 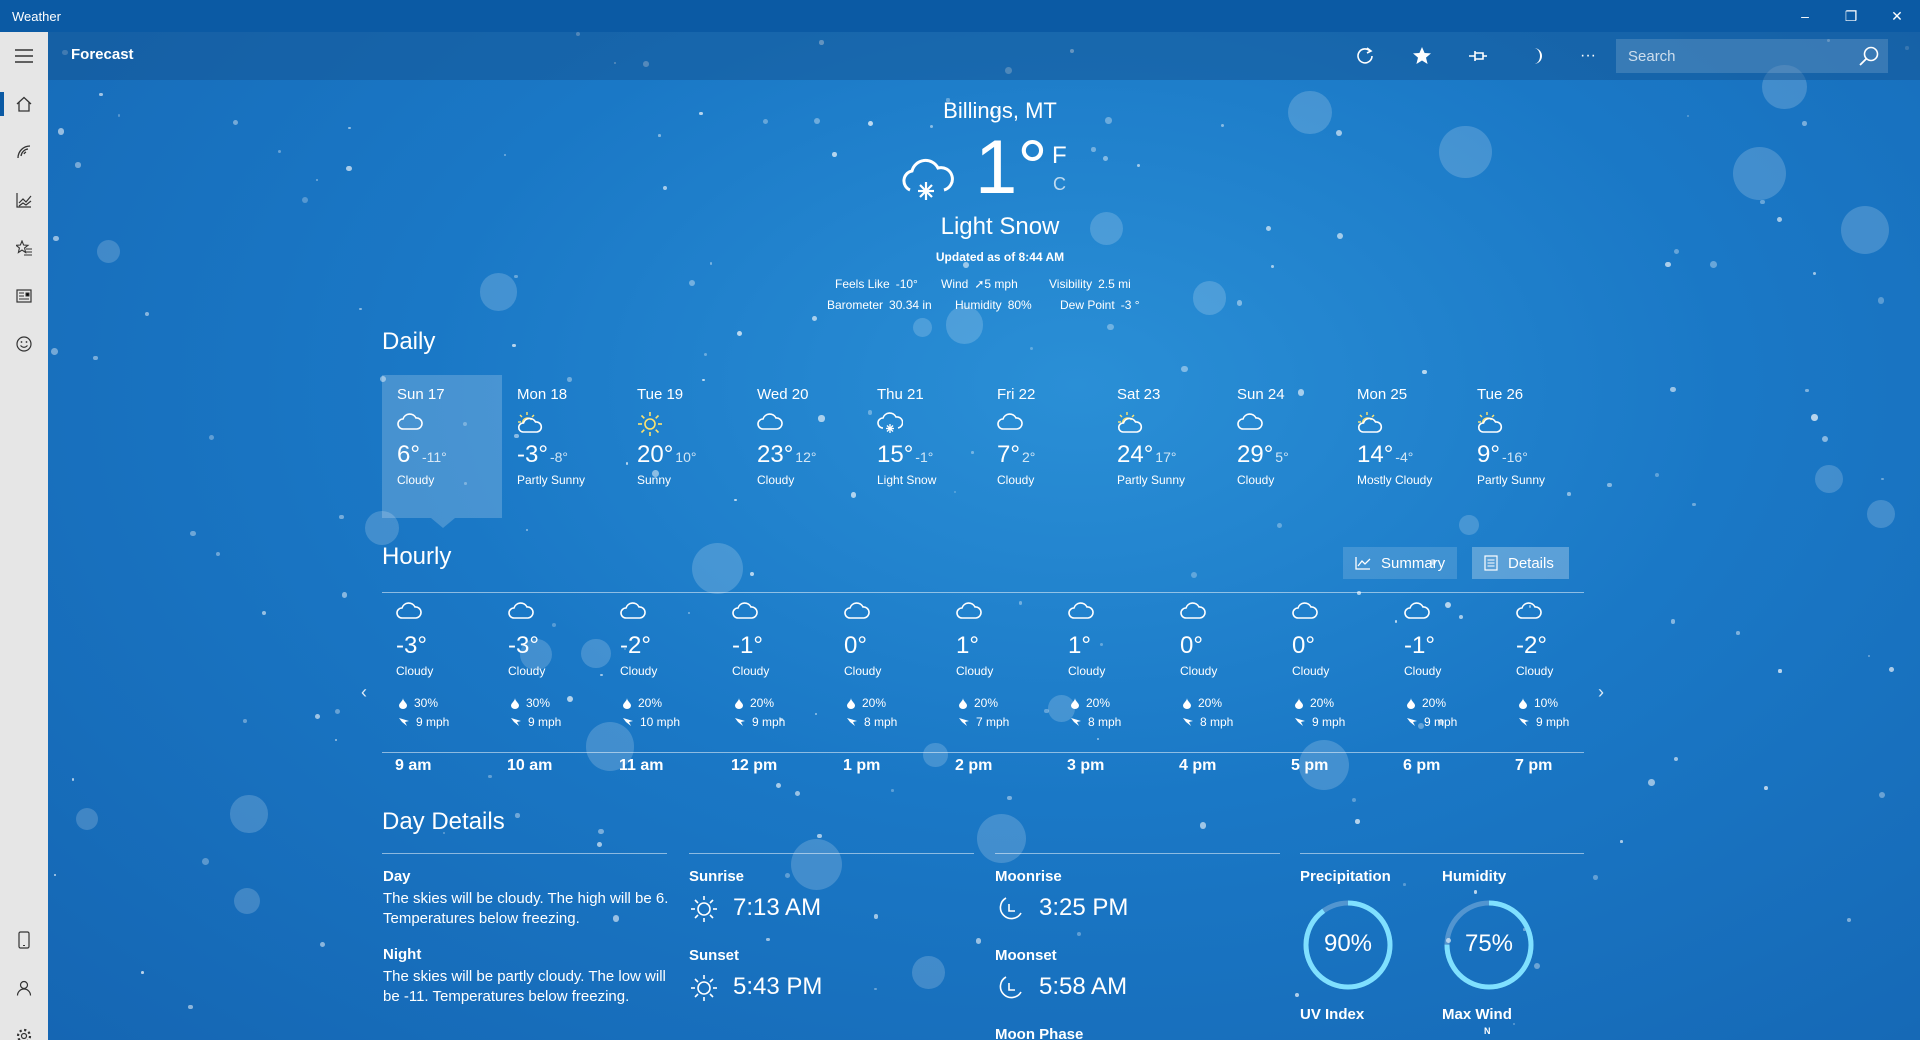 What do you see at coordinates (532, 454) in the screenshot?
I see `day-high: -3°` at bounding box center [532, 454].